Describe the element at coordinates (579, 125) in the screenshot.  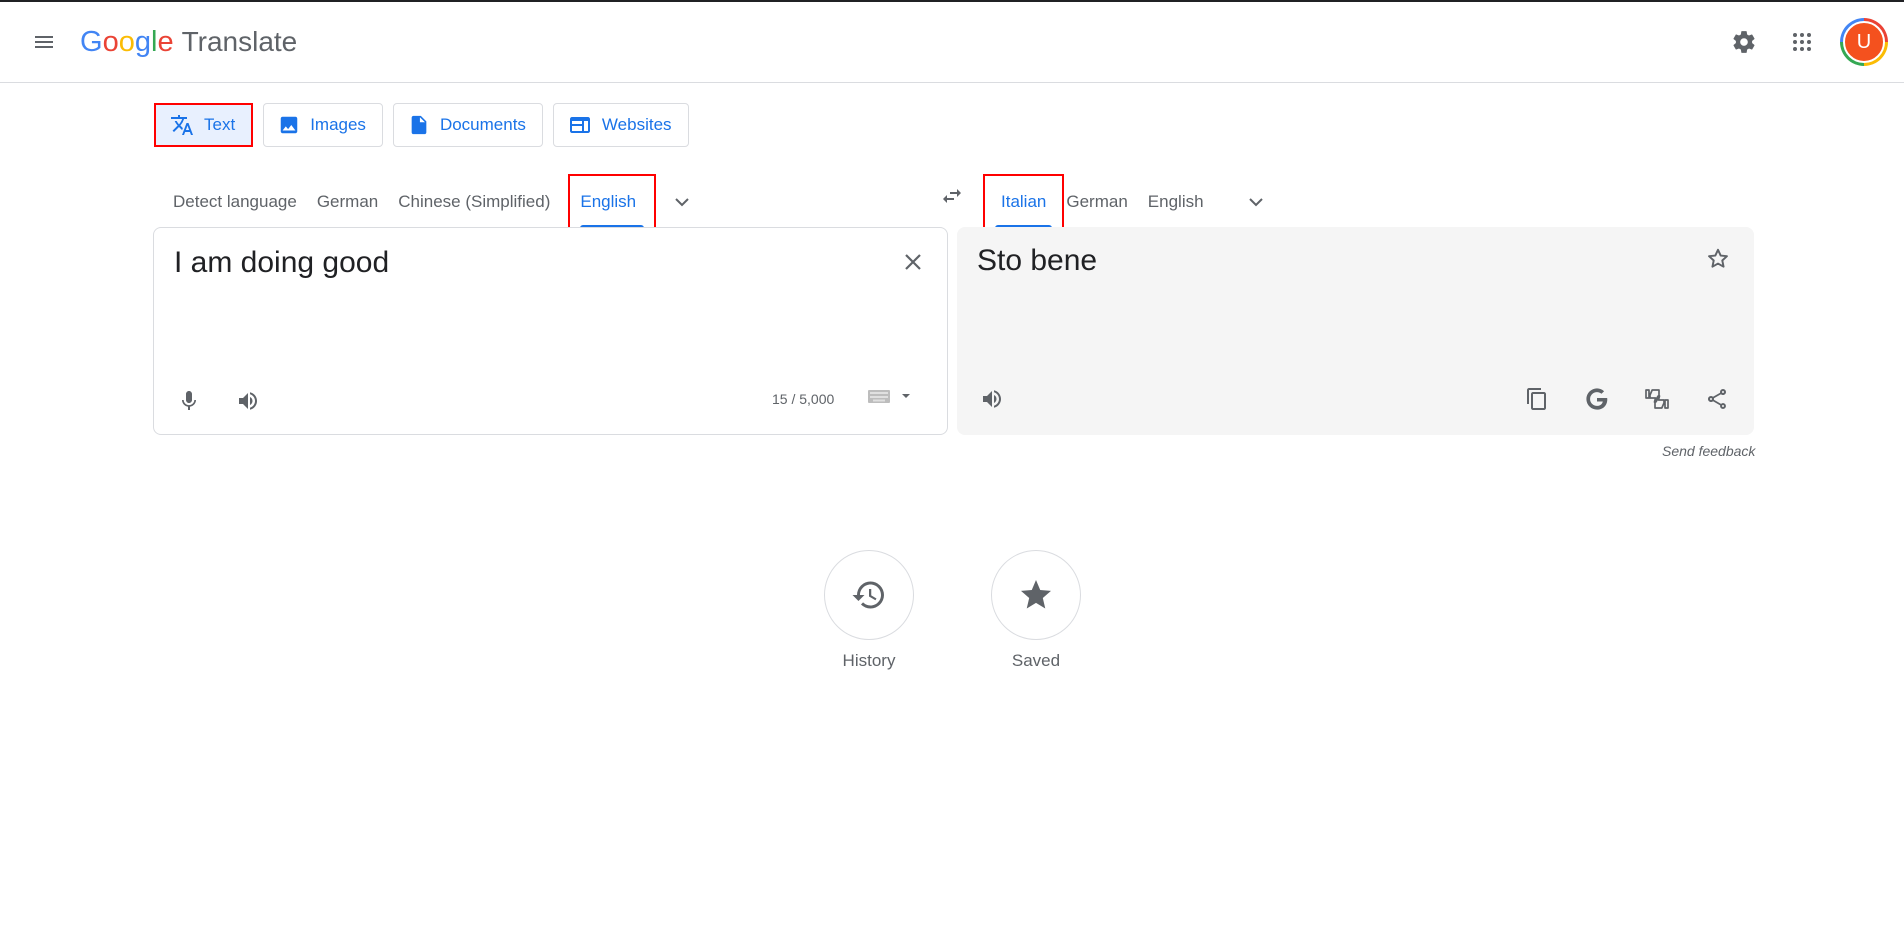
I see `website-icon` at that location.